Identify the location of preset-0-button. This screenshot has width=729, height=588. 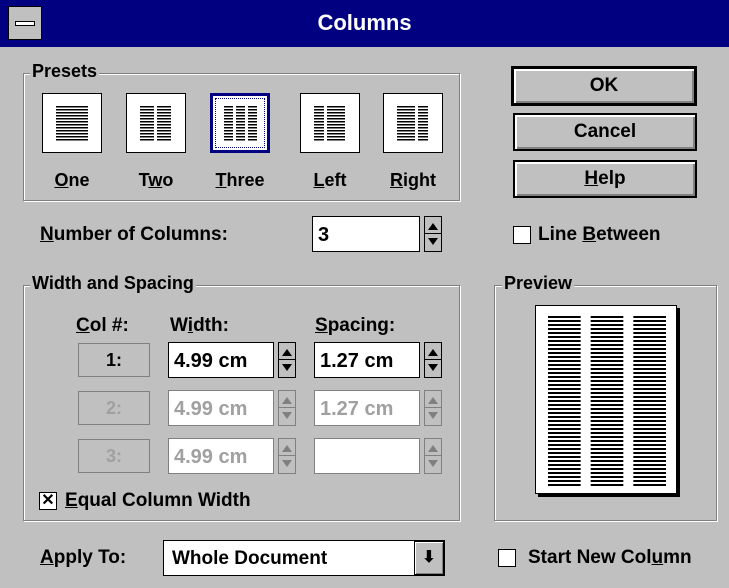
(72, 123).